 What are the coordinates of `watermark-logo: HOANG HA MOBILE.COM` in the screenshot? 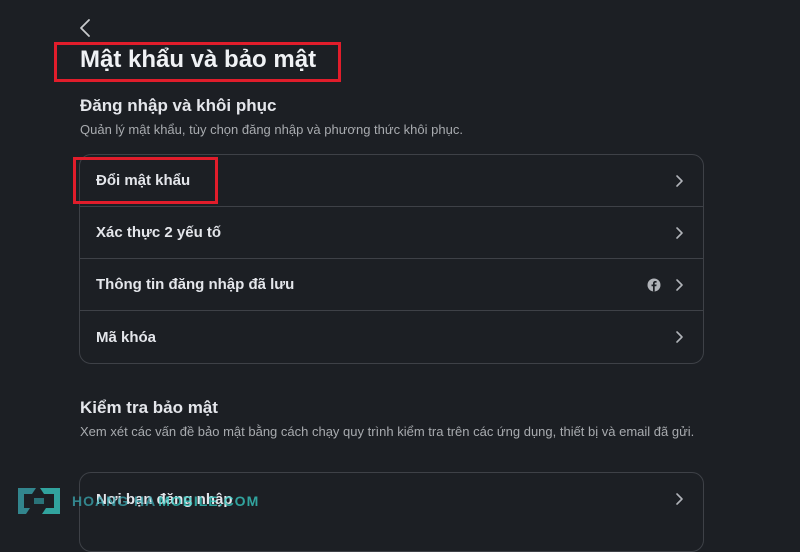 It's located at (136, 501).